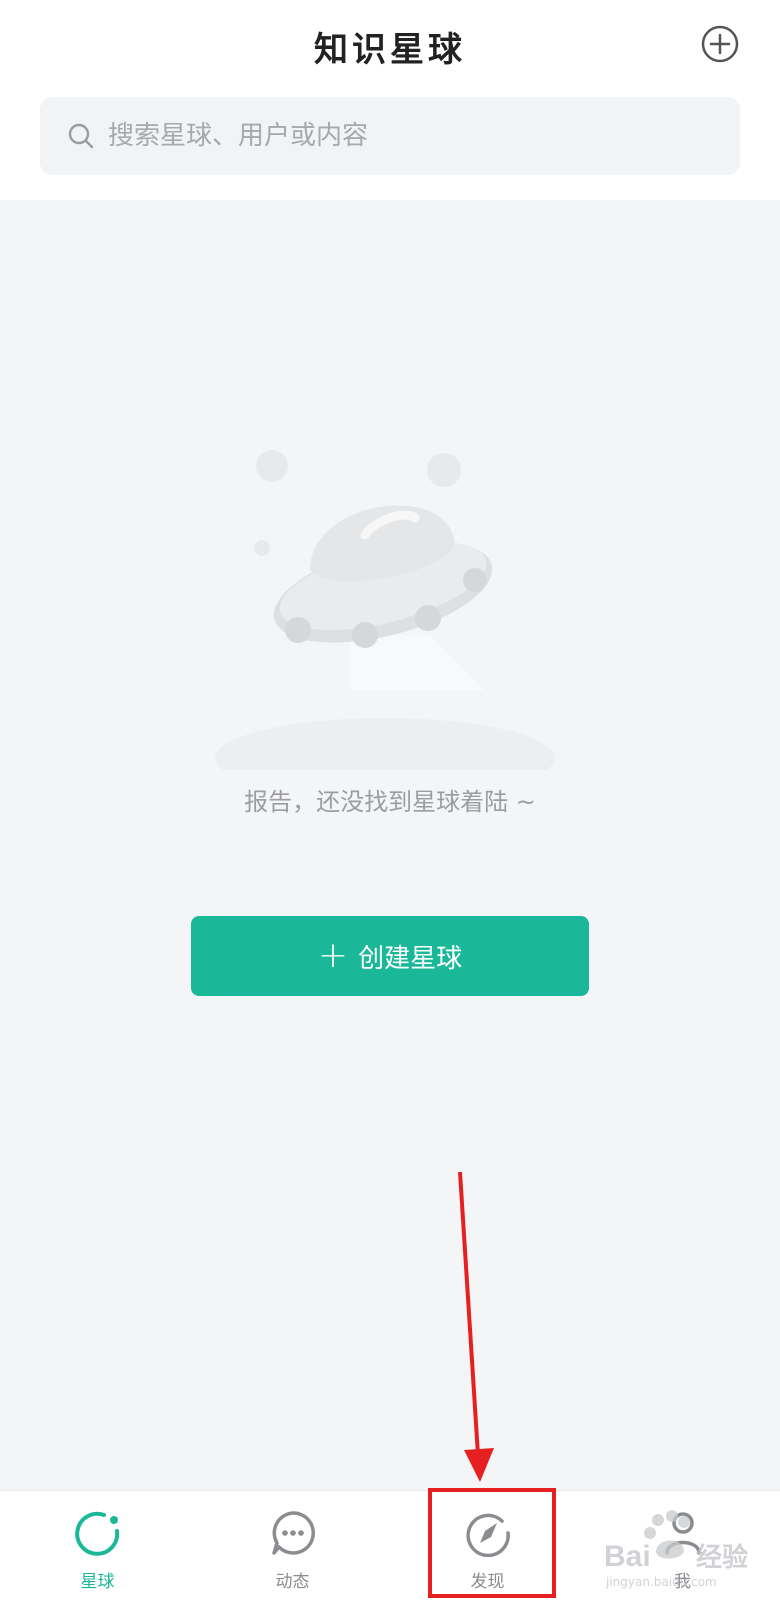 This screenshot has height=1600, width=780. What do you see at coordinates (676, 1549) in the screenshot?
I see `baidu-jingyan-watermark: Bai 经验 jingyan.baidu.com` at bounding box center [676, 1549].